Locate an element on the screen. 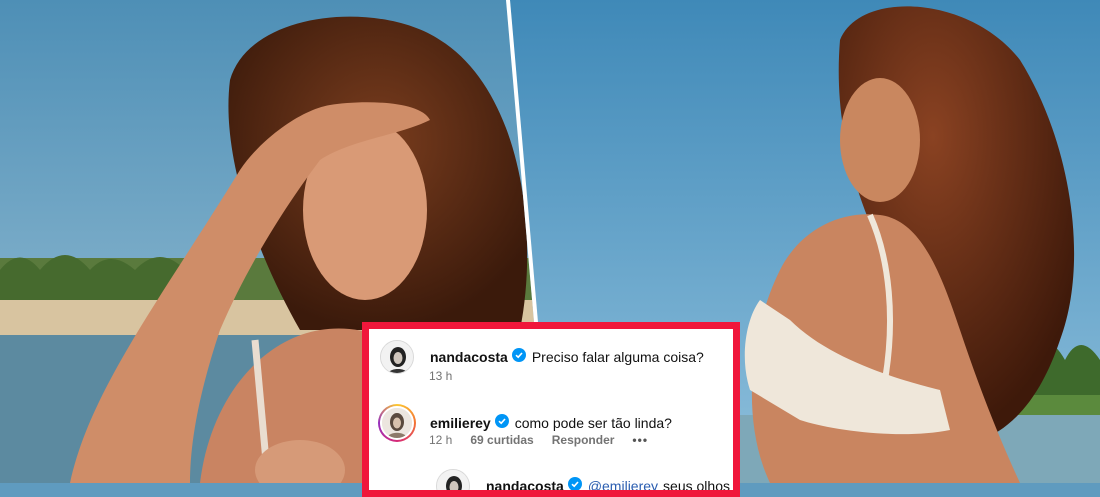  comment-time: 12 h is located at coordinates (441, 440).